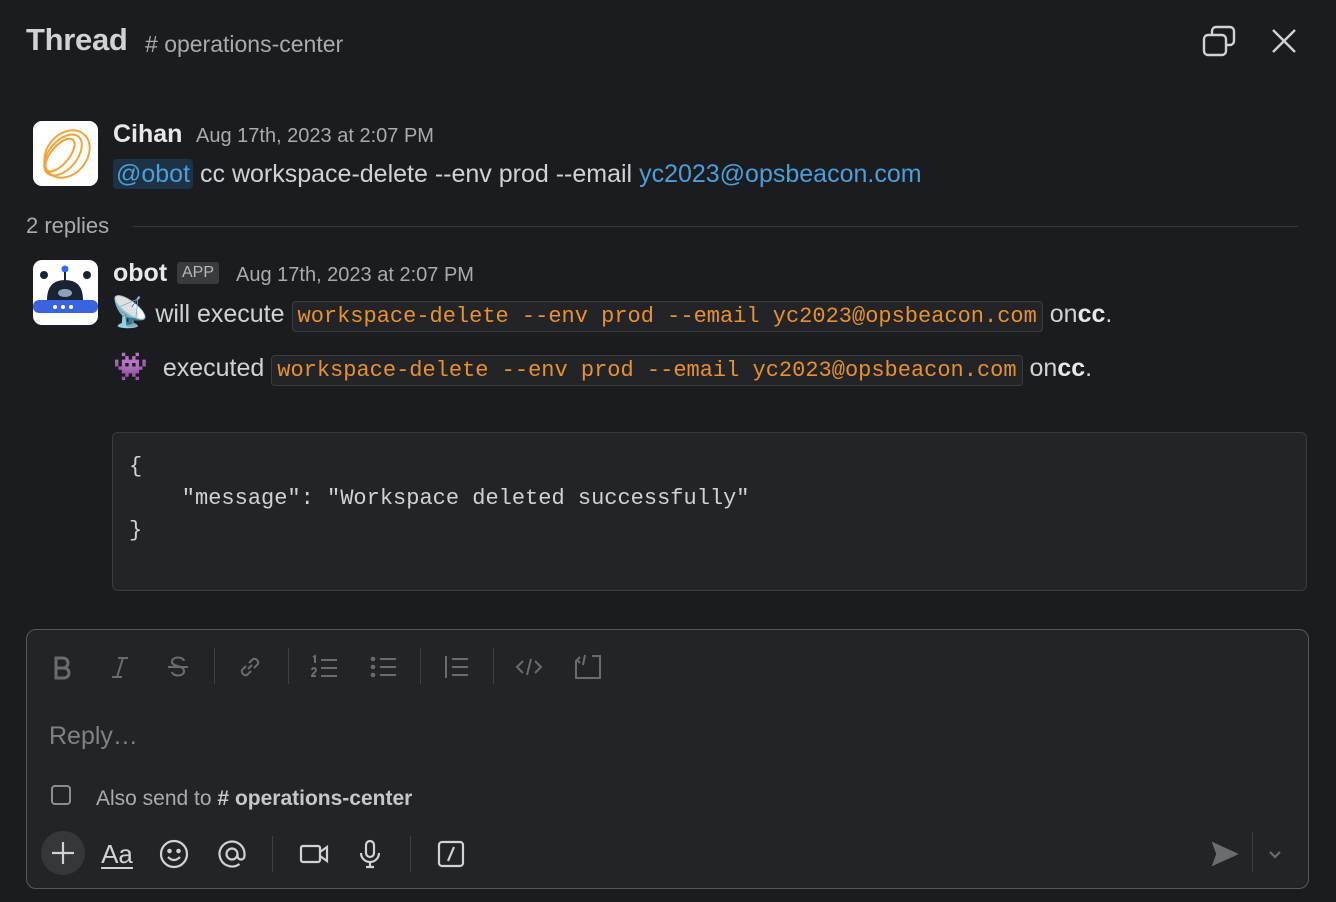 This screenshot has width=1336, height=902. What do you see at coordinates (68, 225) in the screenshot?
I see `replies-count: 2 replies` at bounding box center [68, 225].